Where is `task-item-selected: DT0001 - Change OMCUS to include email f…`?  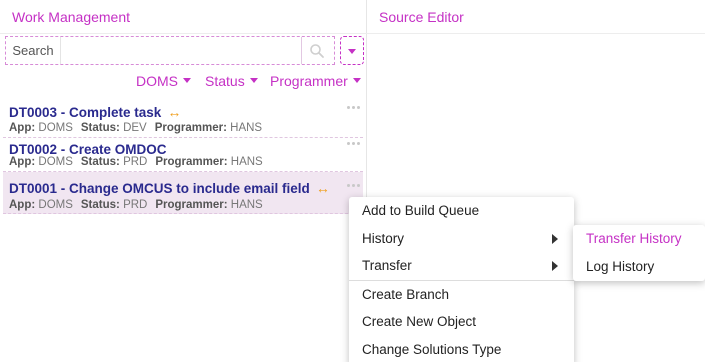 task-item-selected: DT0001 - Change OMCUS to include email f… is located at coordinates (183, 193).